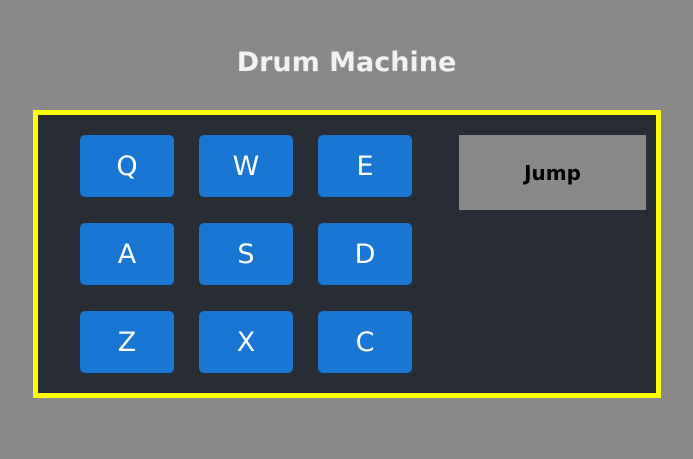  I want to click on drum-pad-c: C, so click(365, 342).